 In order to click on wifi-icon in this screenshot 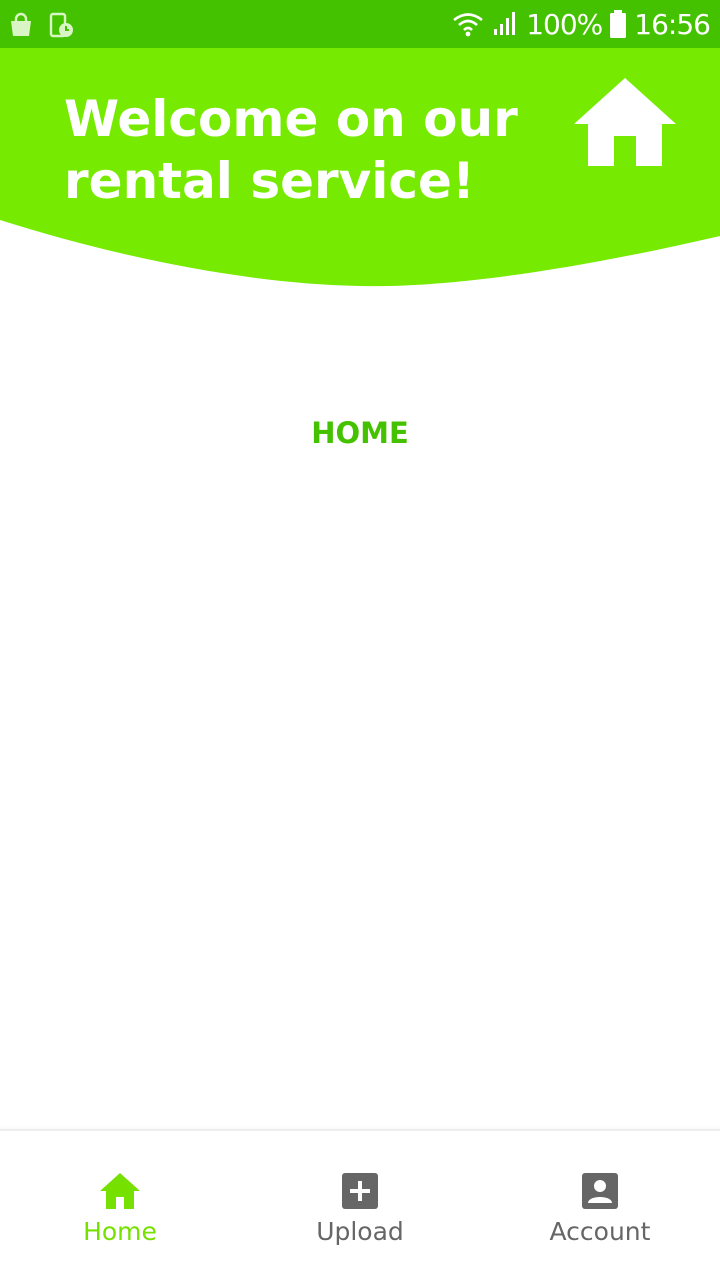, I will do `click(468, 25)`.